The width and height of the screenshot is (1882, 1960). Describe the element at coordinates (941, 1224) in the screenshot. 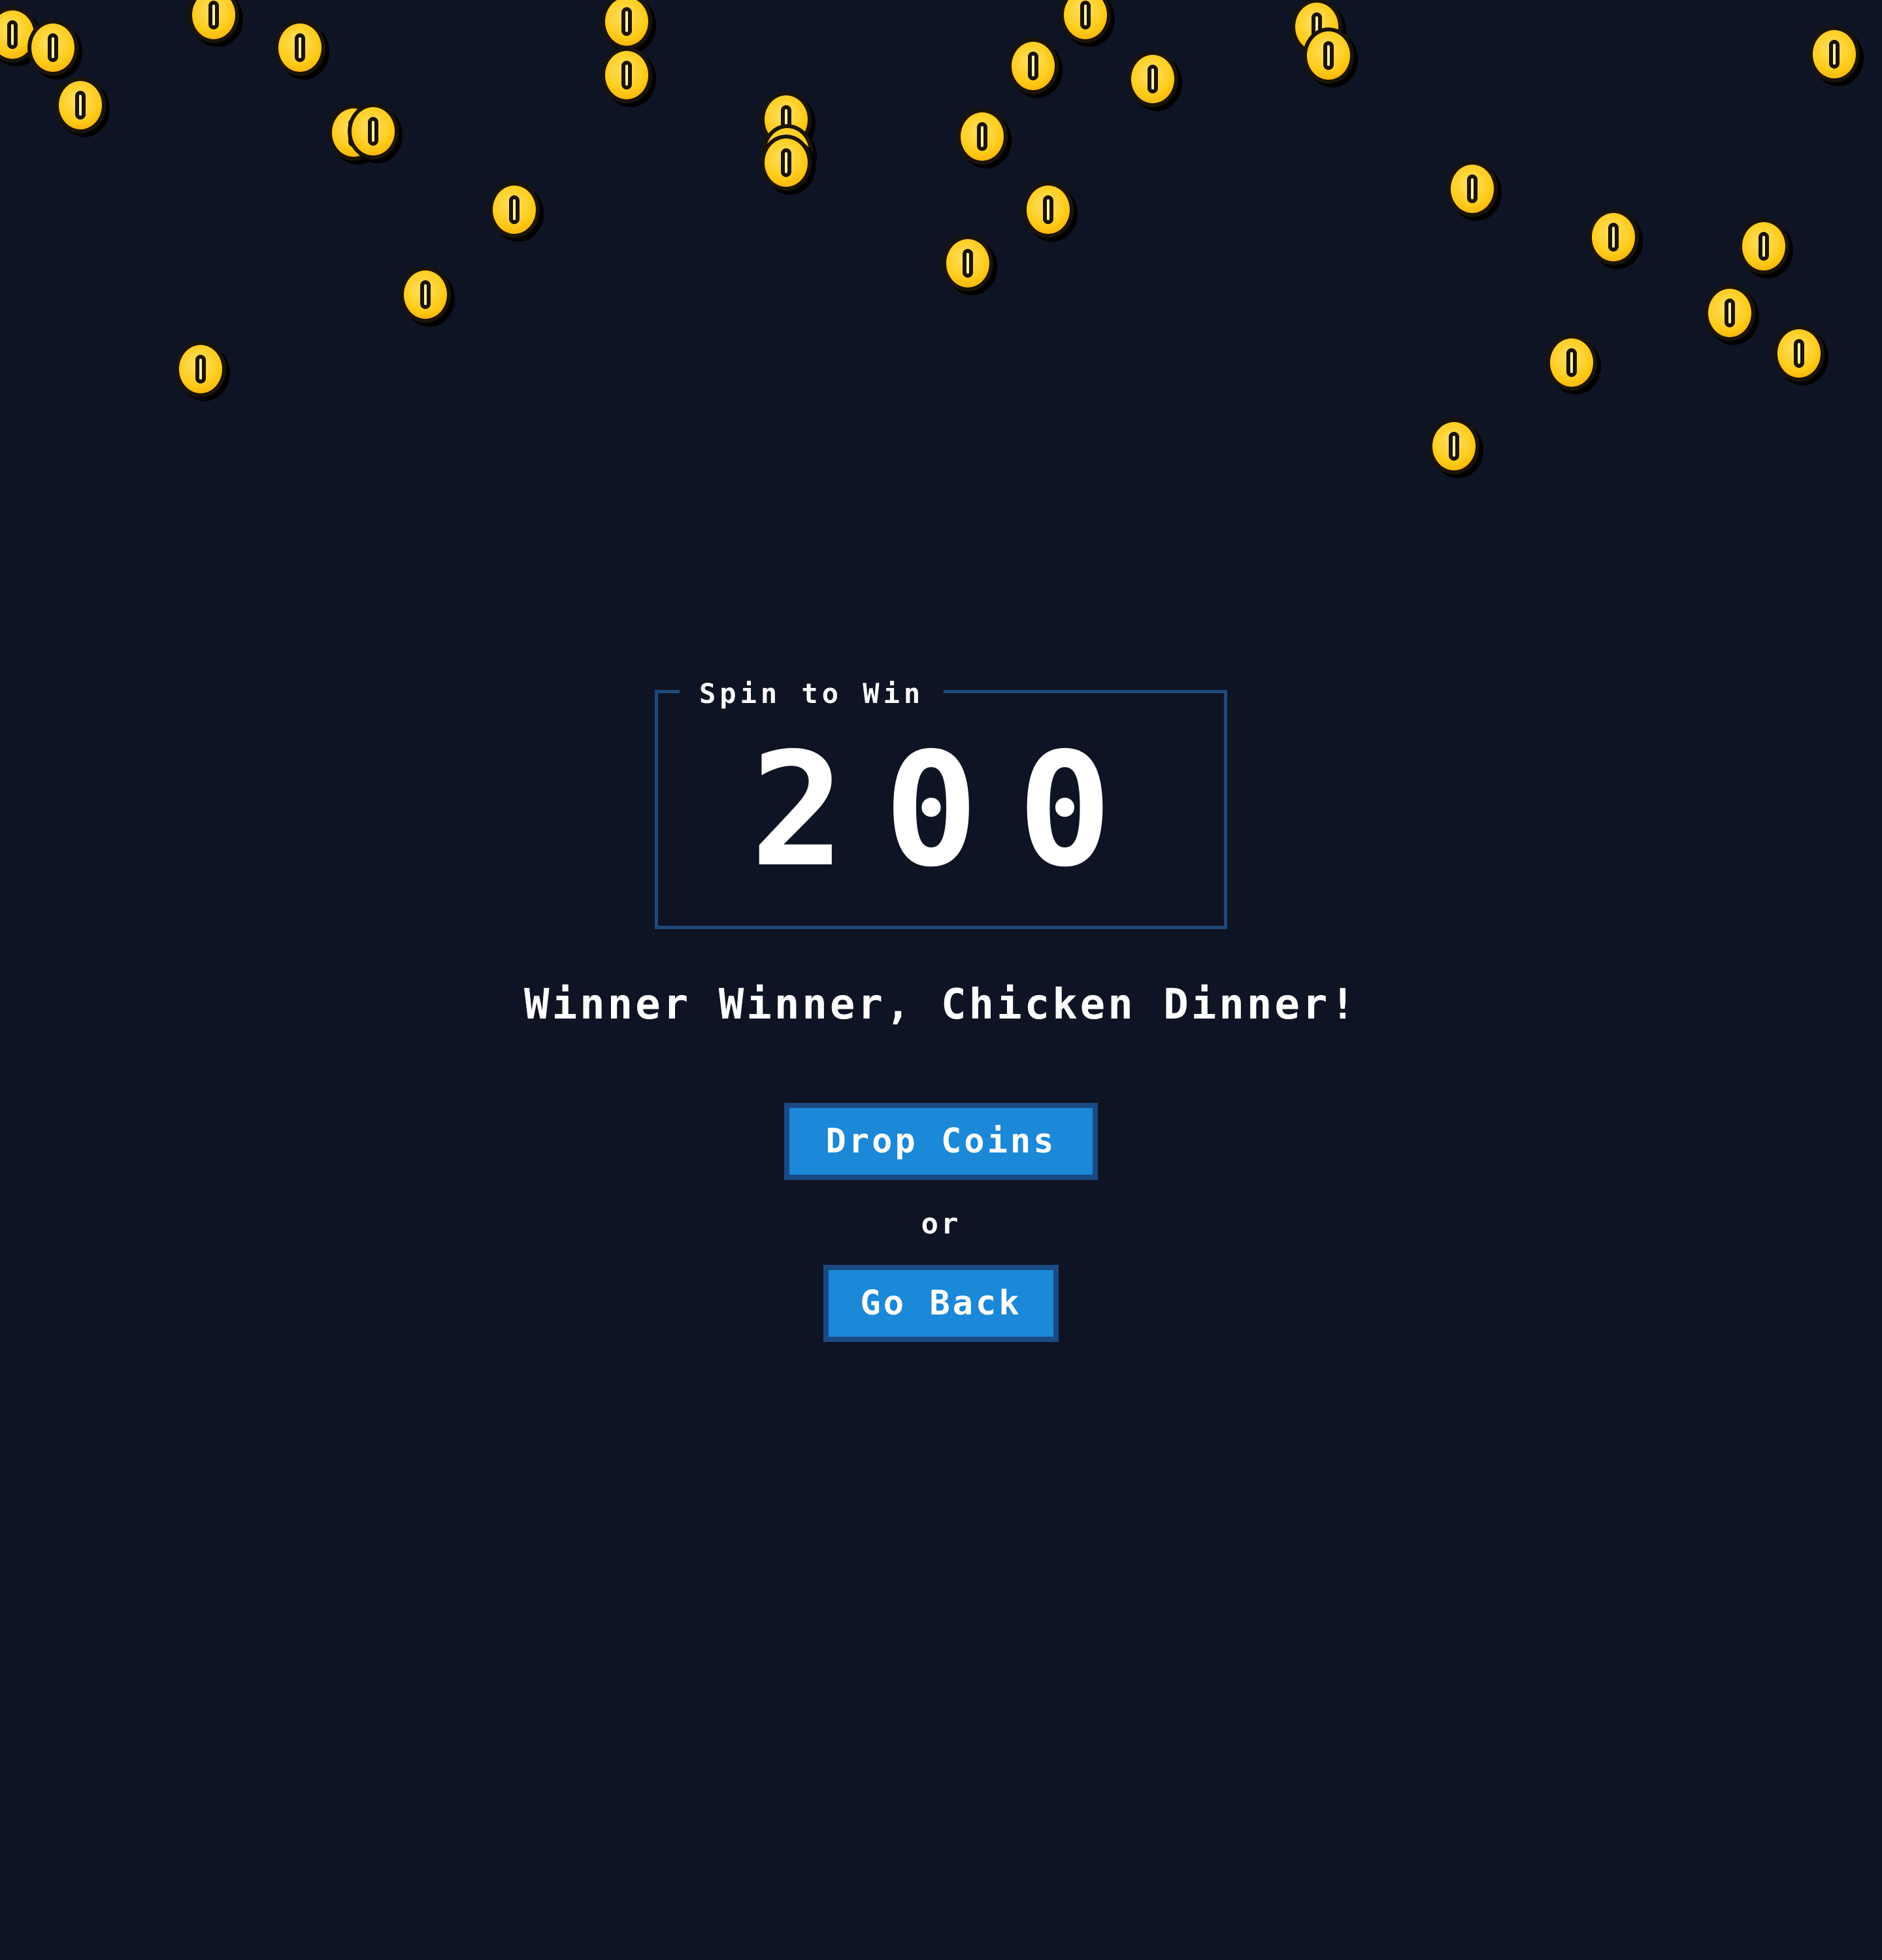

I see `or-separator: or` at that location.